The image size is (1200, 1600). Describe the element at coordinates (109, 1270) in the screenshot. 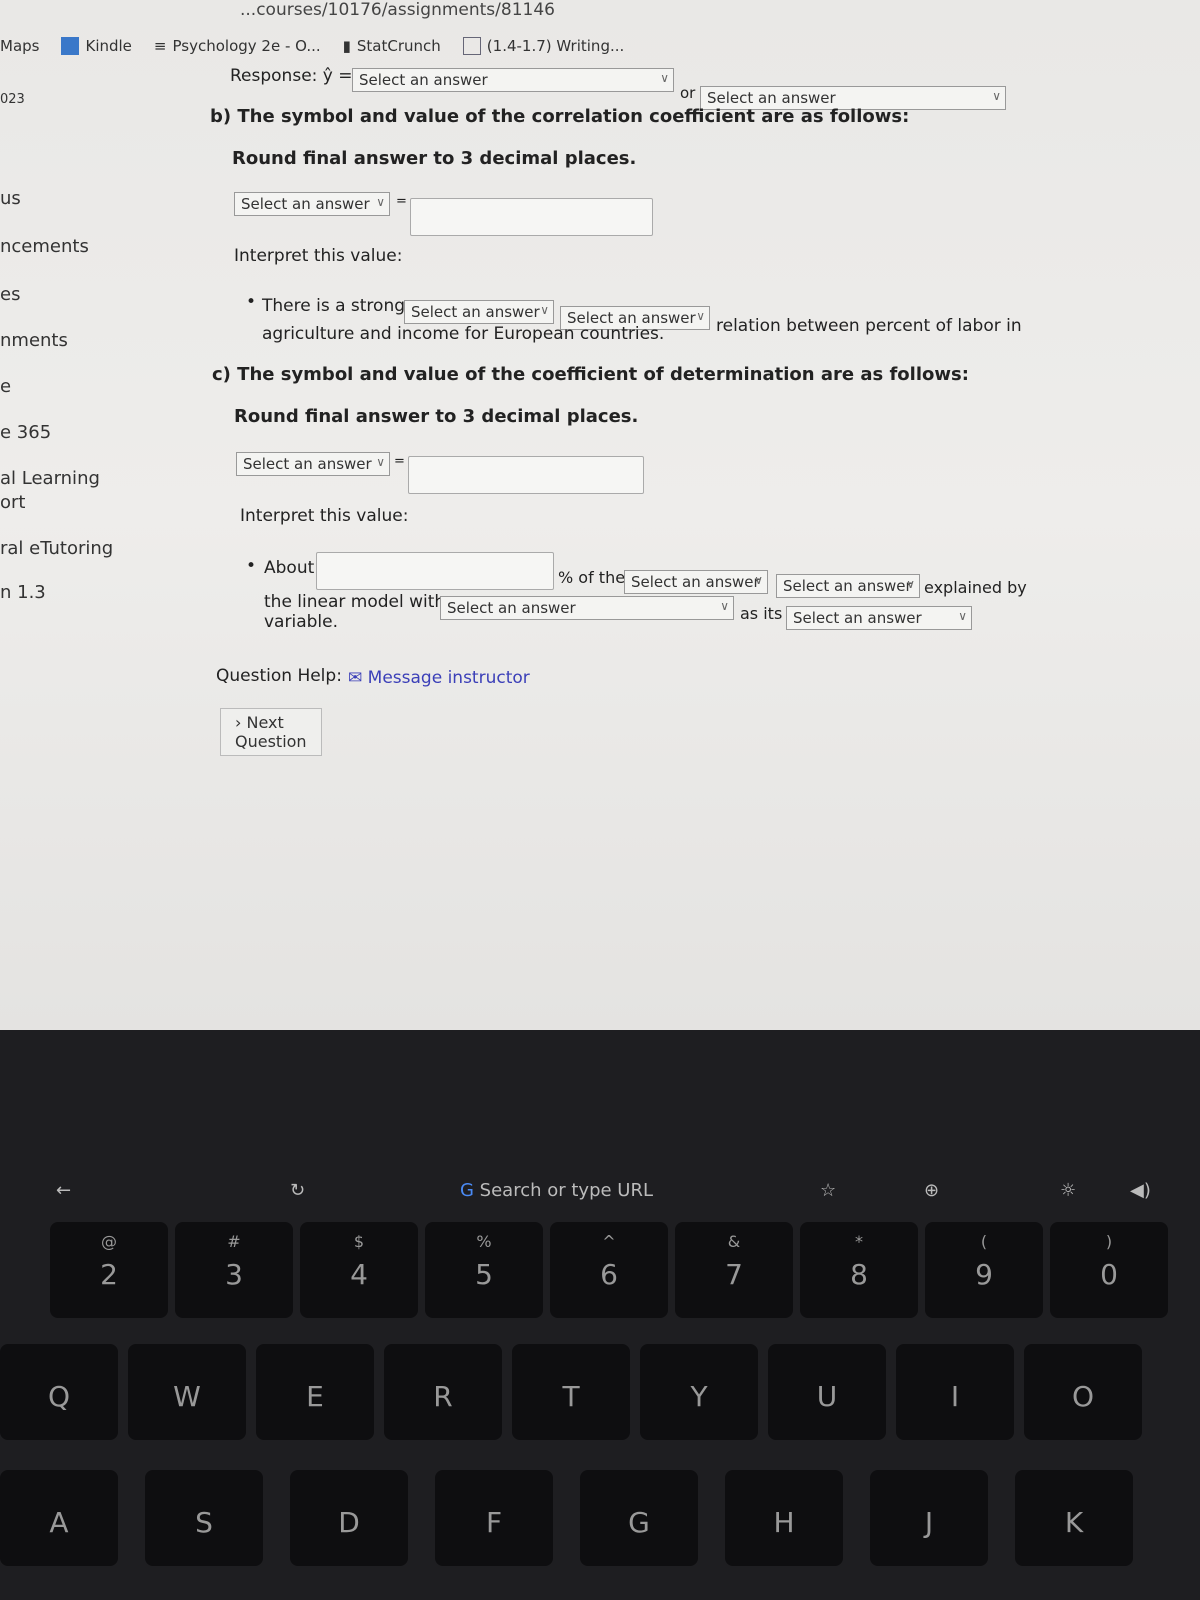

I see `key-2: @2` at that location.